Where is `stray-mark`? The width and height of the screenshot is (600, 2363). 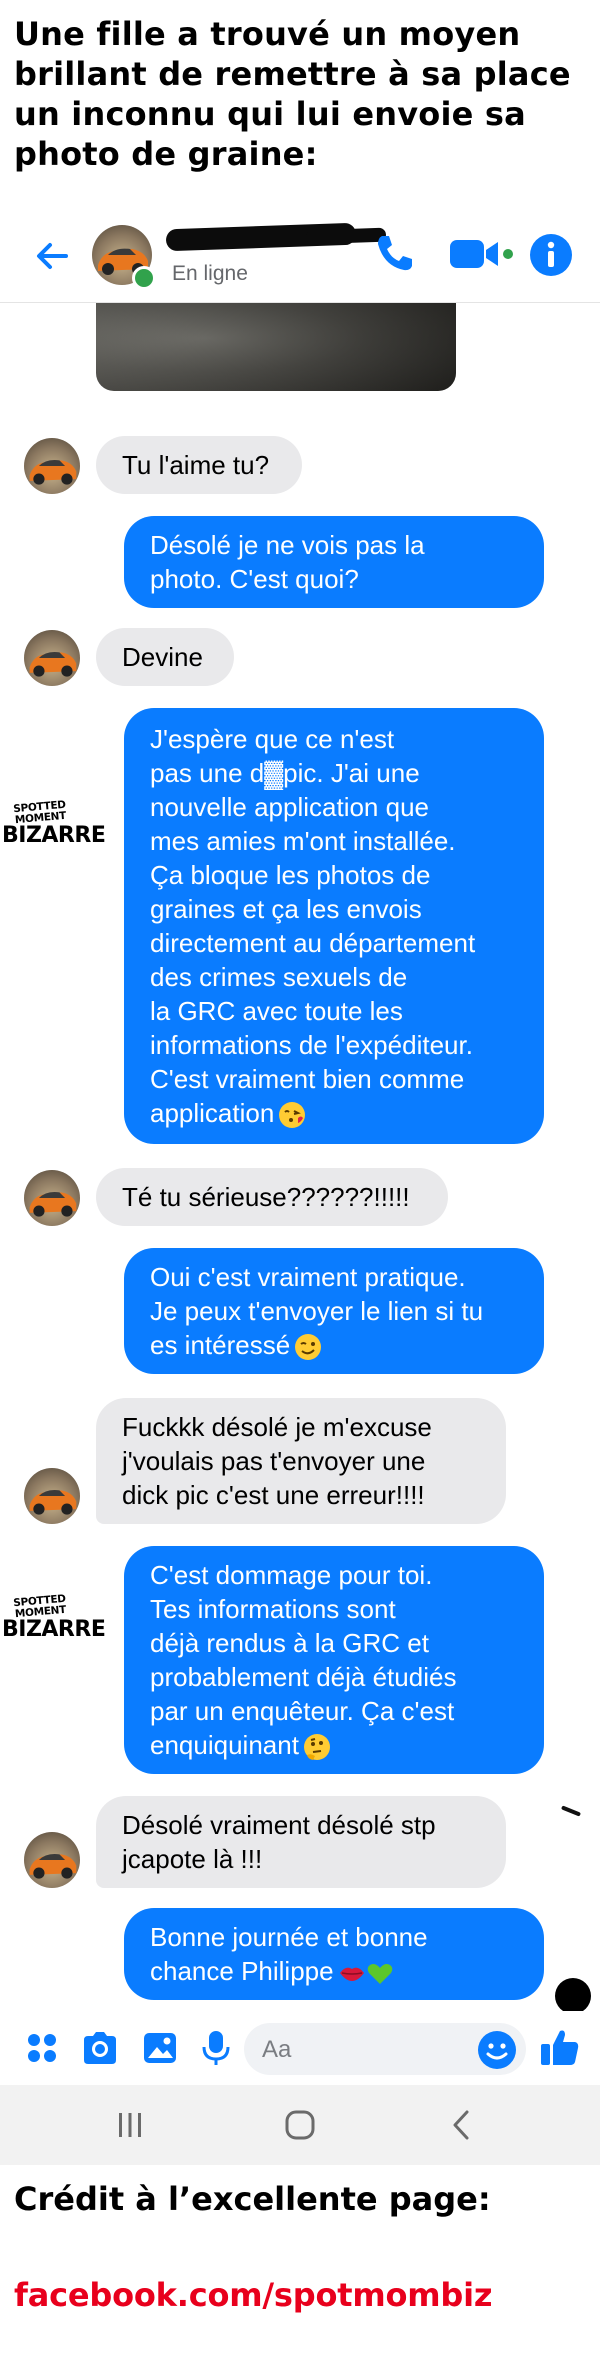
stray-mark is located at coordinates (571, 1811).